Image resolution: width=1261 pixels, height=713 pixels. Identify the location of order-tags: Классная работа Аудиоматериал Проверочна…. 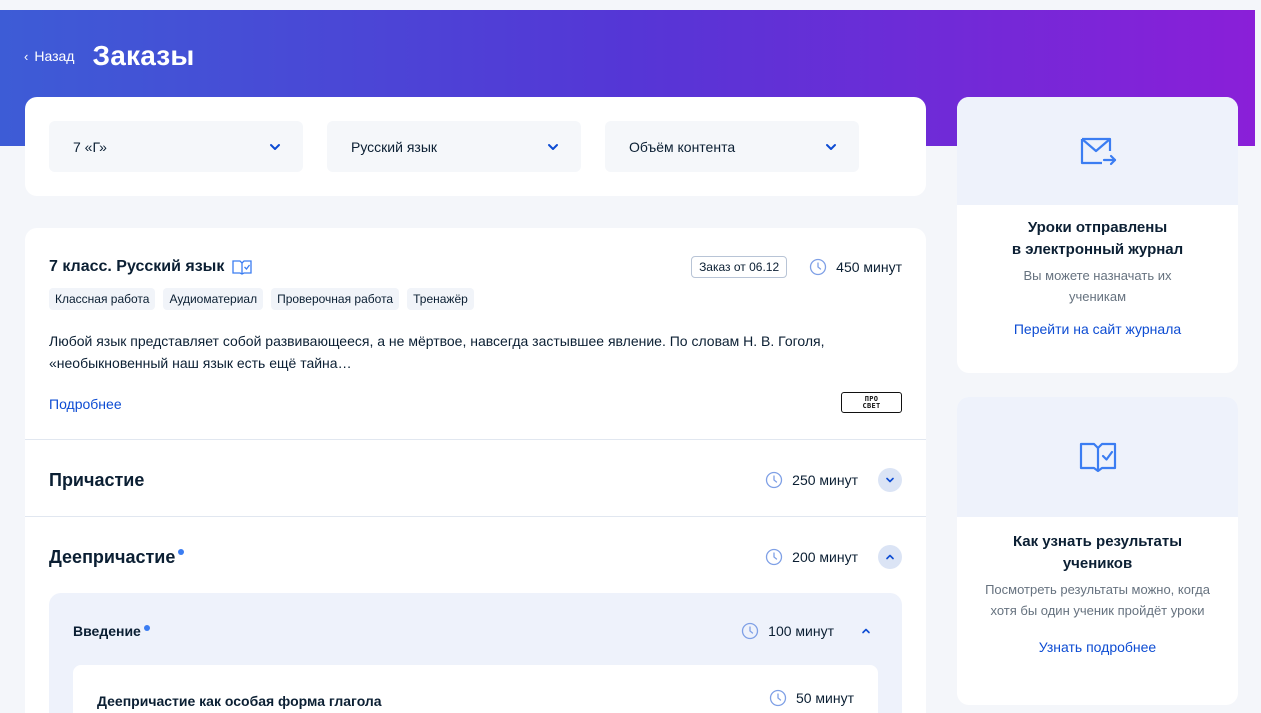
(261, 299).